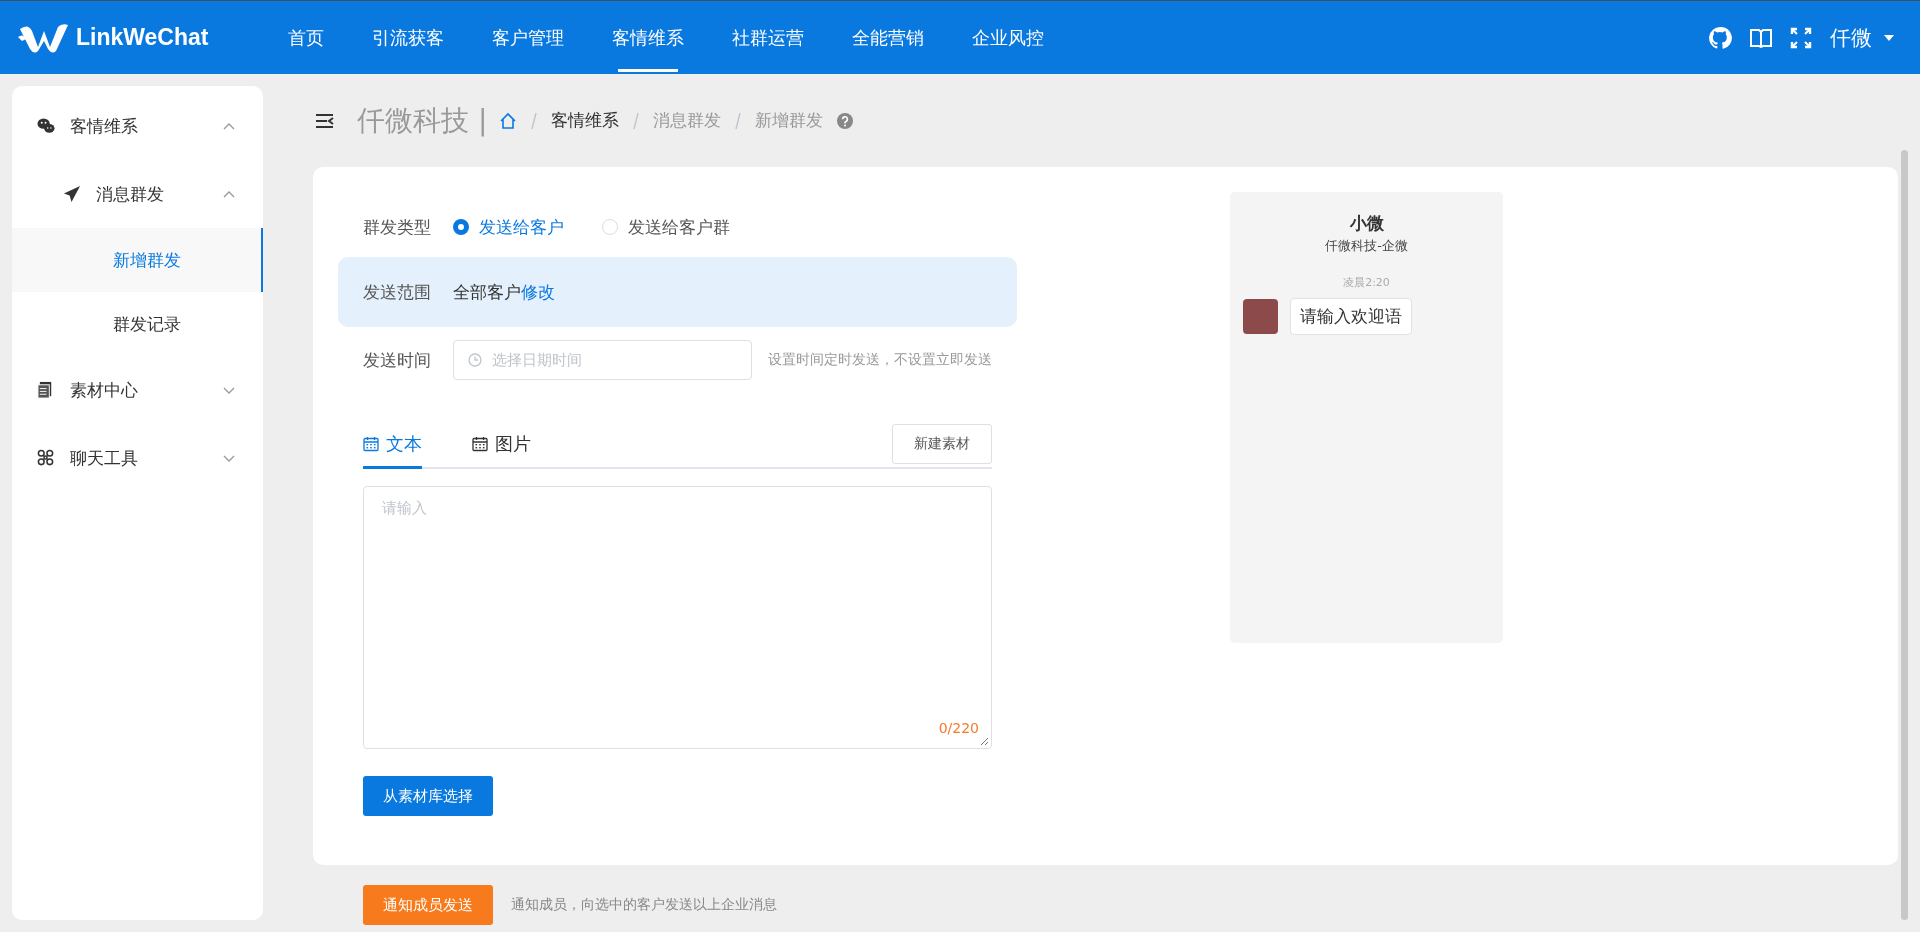 This screenshot has width=1920, height=932. I want to click on menu-group: 客情维系, so click(137, 126).